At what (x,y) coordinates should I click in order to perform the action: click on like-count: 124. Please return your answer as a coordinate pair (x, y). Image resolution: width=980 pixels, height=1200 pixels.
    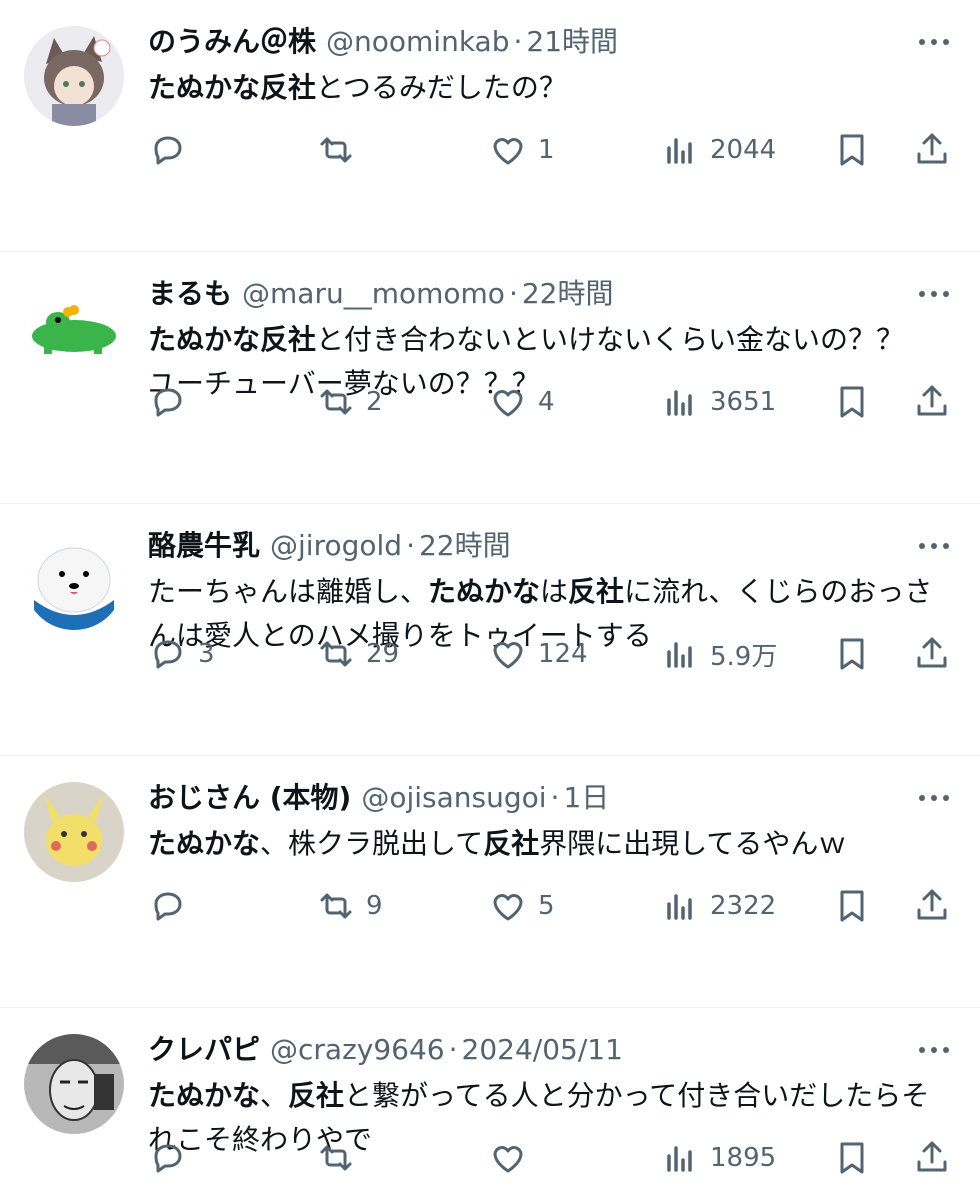
    Looking at the image, I should click on (563, 654).